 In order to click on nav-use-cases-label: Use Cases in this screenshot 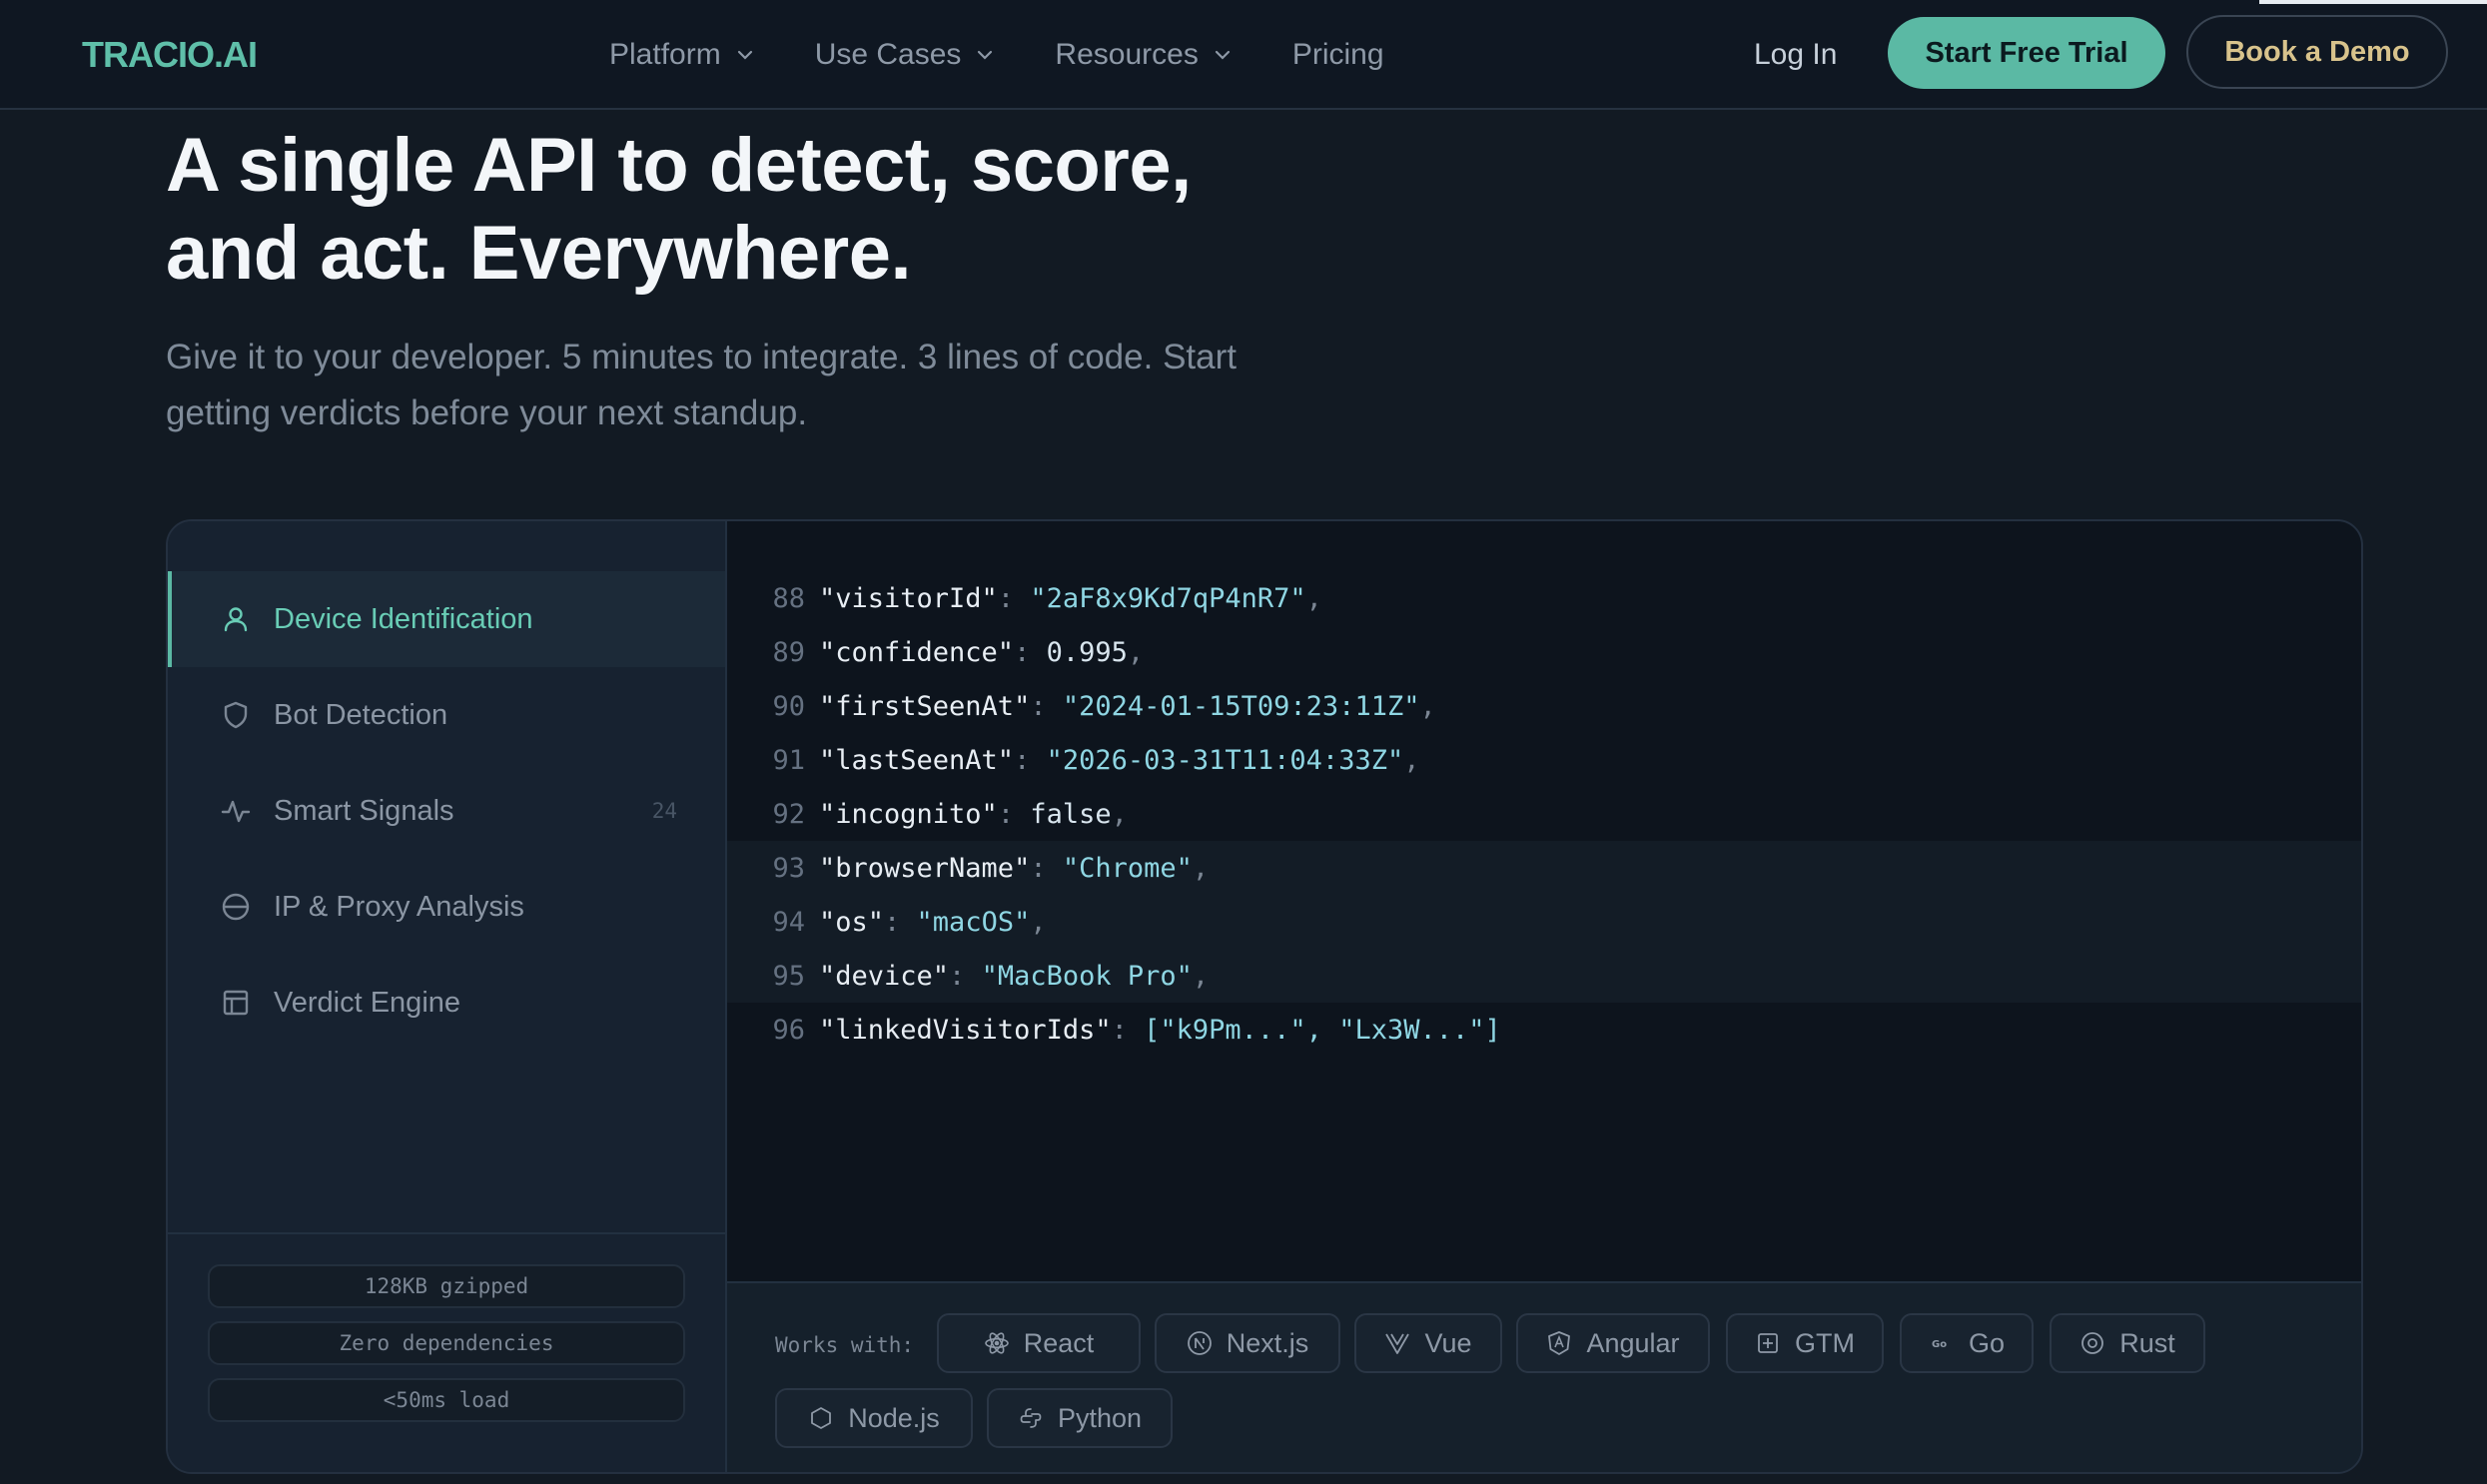, I will do `click(888, 54)`.